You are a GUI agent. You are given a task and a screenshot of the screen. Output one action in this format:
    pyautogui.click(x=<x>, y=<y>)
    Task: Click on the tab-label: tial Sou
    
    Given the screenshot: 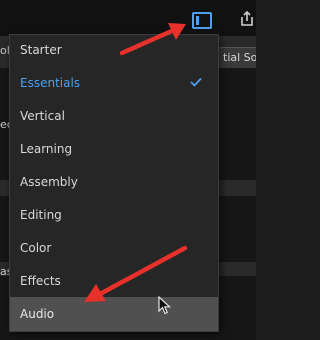 What is the action you would take?
    pyautogui.click(x=239, y=57)
    